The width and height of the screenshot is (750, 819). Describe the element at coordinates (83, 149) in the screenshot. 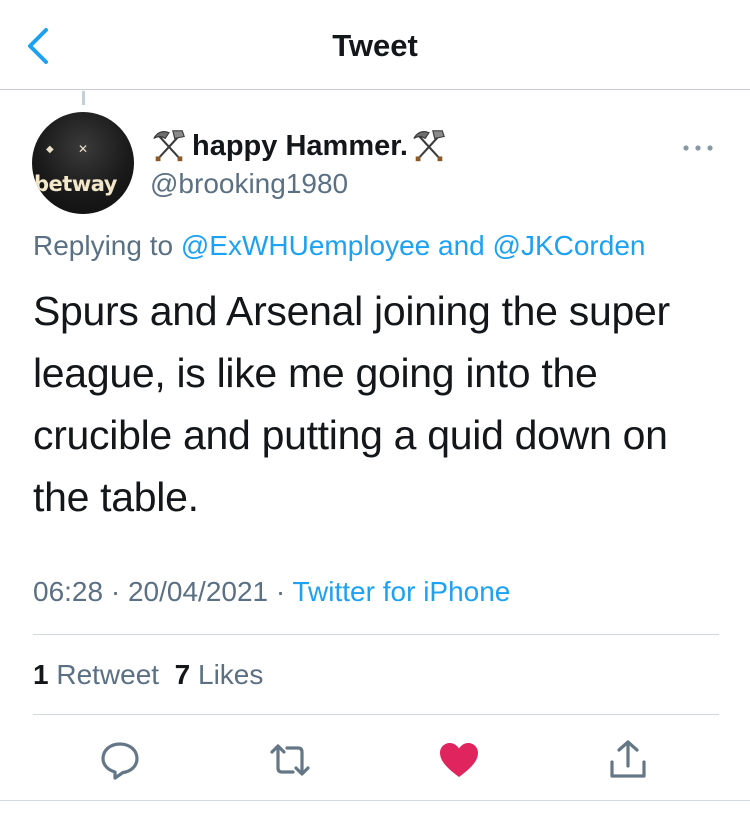

I see `club-crest-icon: ✕` at that location.